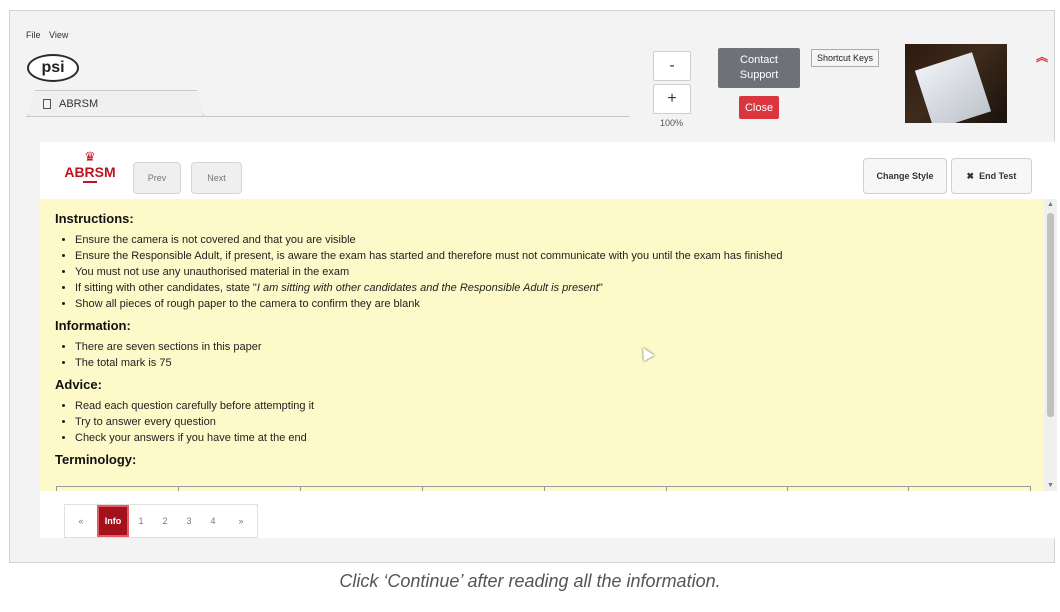 The height and width of the screenshot is (612, 1060). I want to click on tab-abrsm: ABRSM, so click(116, 103).